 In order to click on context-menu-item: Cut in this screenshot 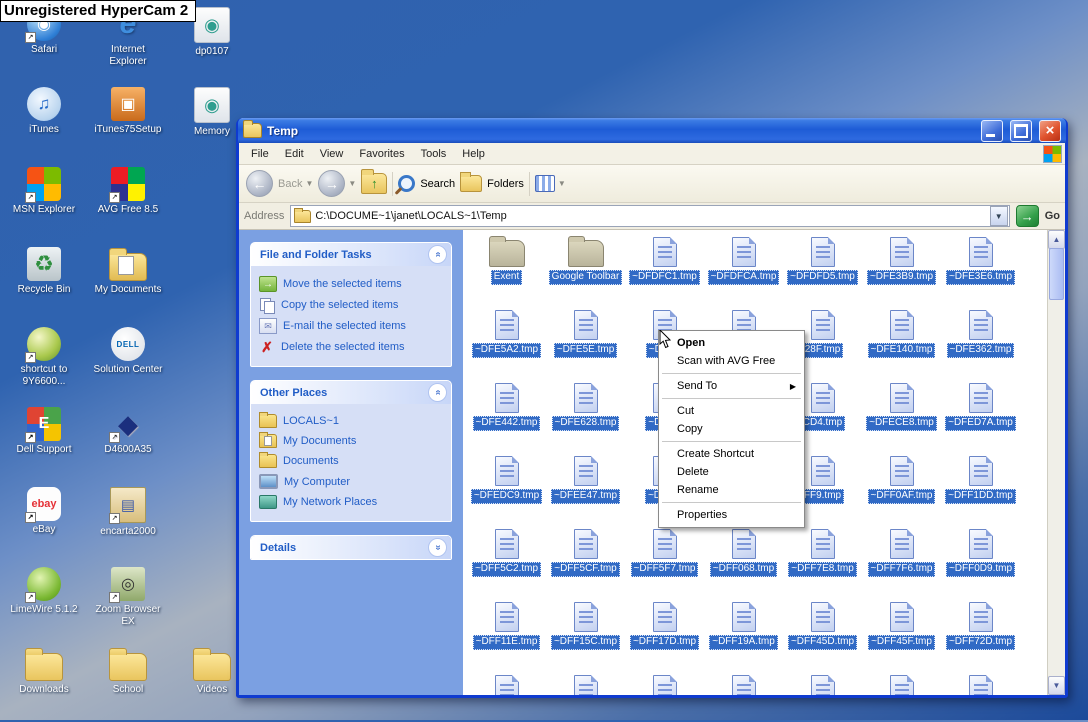, I will do `click(731, 411)`.